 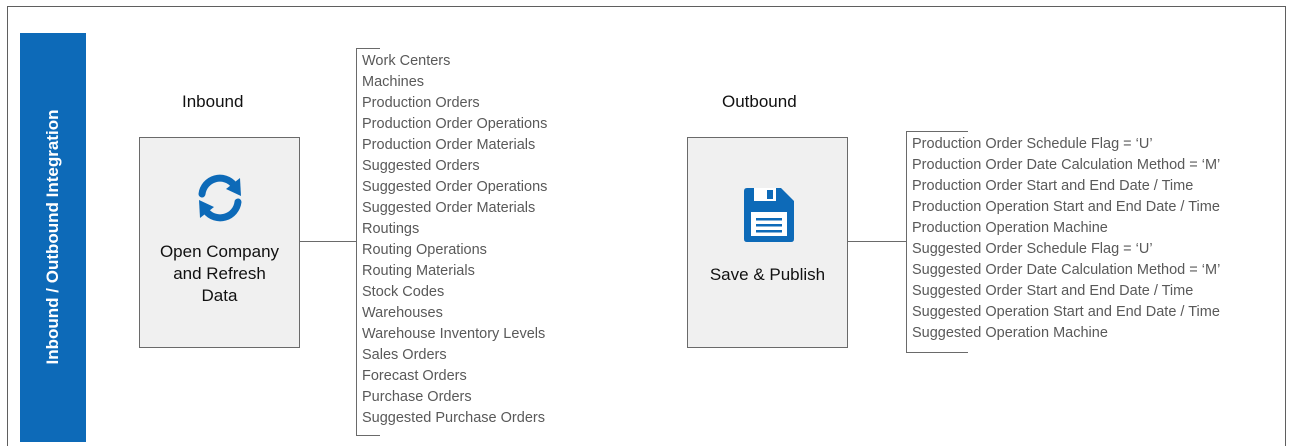 I want to click on list-item: Production Orders, so click(x=421, y=103).